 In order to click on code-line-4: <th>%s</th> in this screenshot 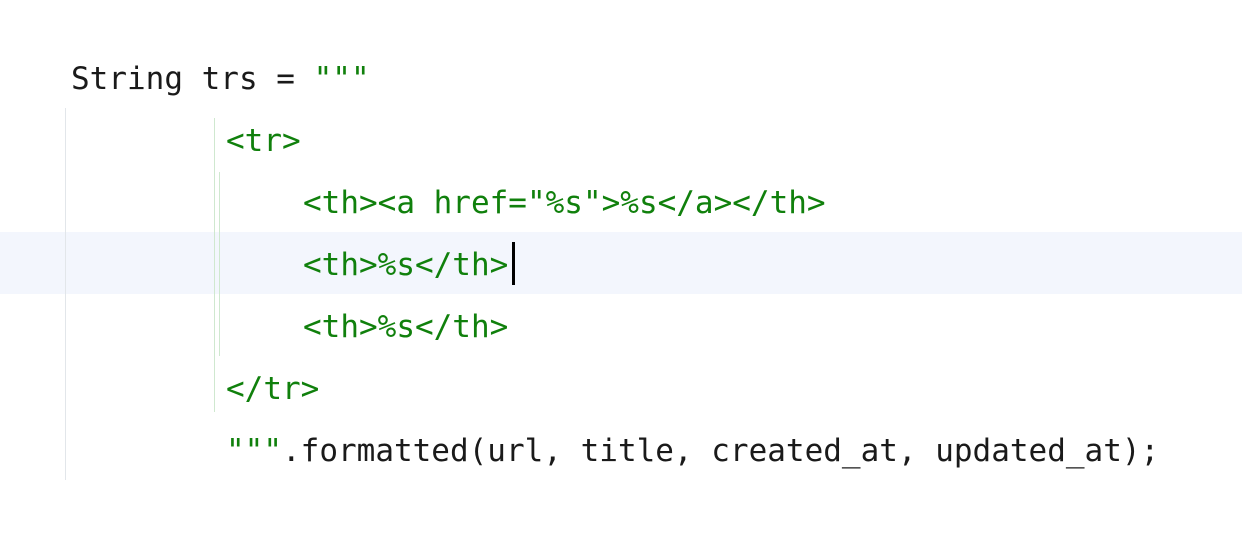, I will do `click(405, 265)`.